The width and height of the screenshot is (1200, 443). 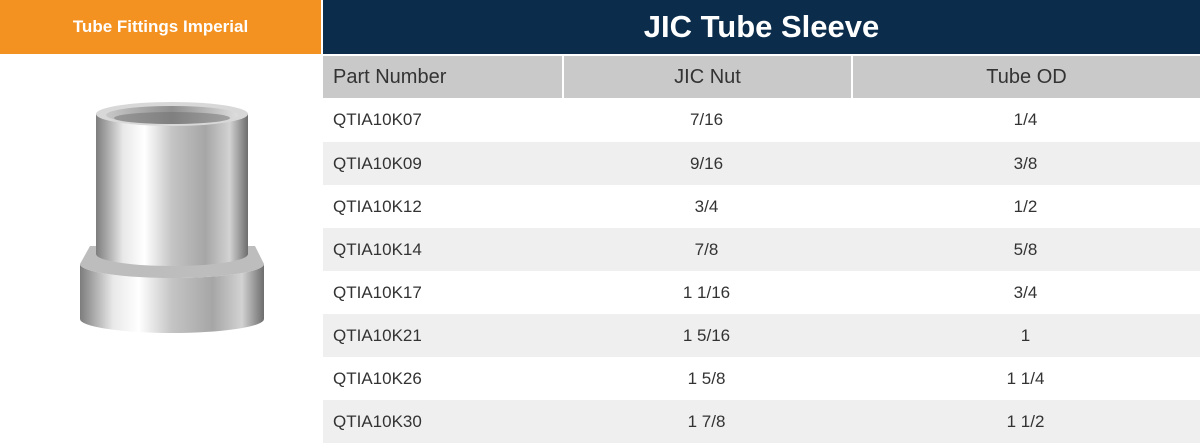 I want to click on jic-nut-cell: 1 5/16, so click(x=706, y=335).